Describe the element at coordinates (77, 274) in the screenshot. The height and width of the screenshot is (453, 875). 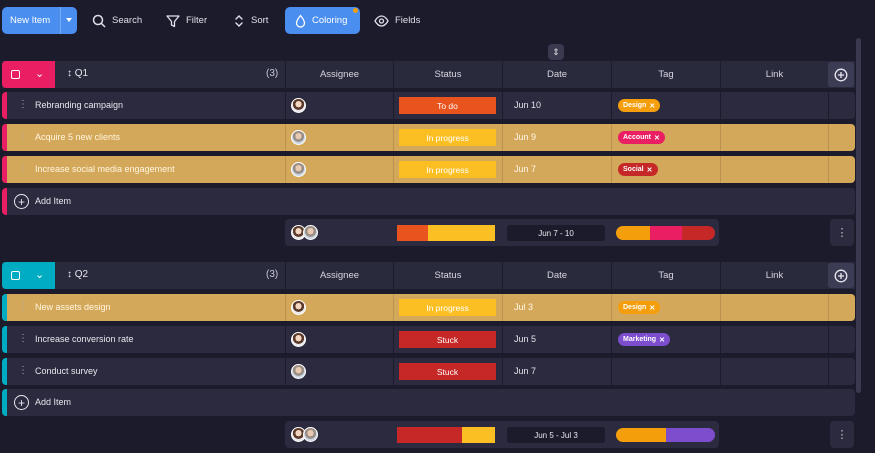
I see `group-title: ↕ Q2` at that location.